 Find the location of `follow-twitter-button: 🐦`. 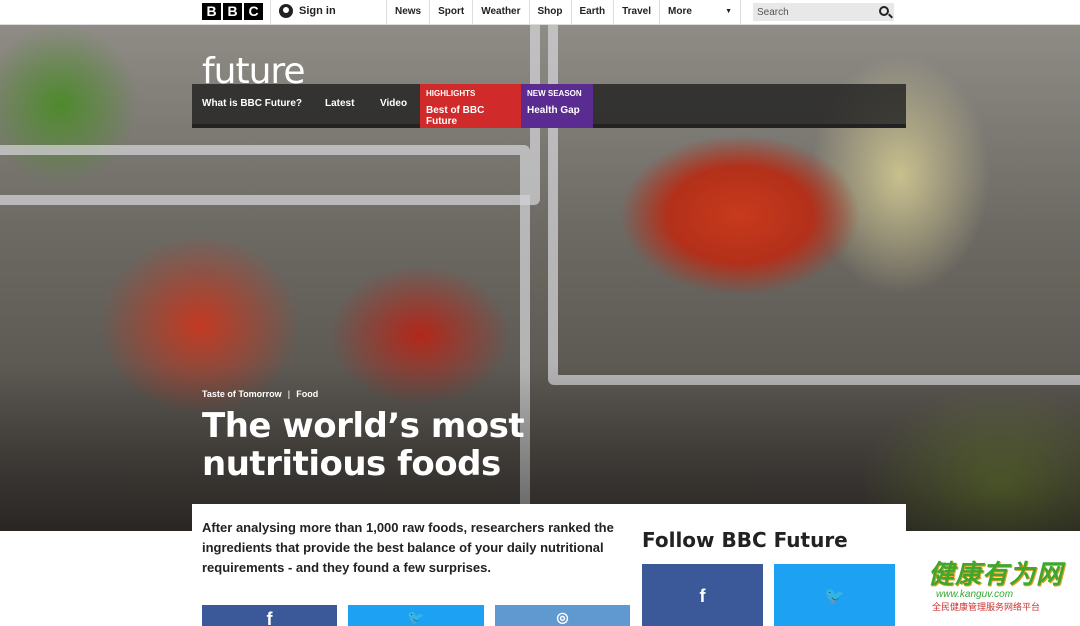

follow-twitter-button: 🐦 is located at coordinates (834, 595).